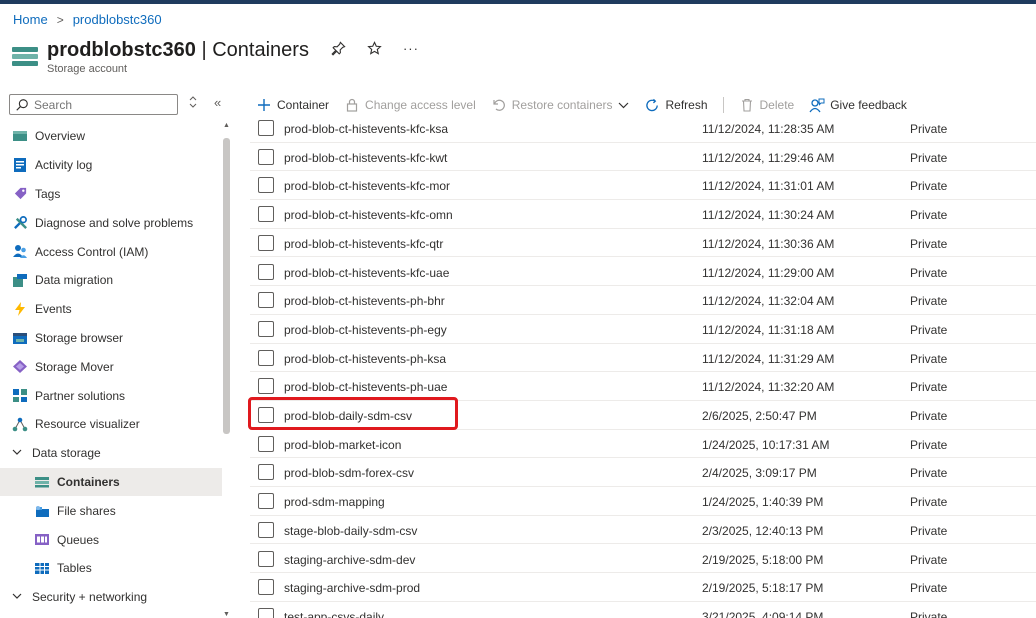 The width and height of the screenshot is (1036, 618). What do you see at coordinates (17, 453) in the screenshot?
I see `chevron-down-icon` at bounding box center [17, 453].